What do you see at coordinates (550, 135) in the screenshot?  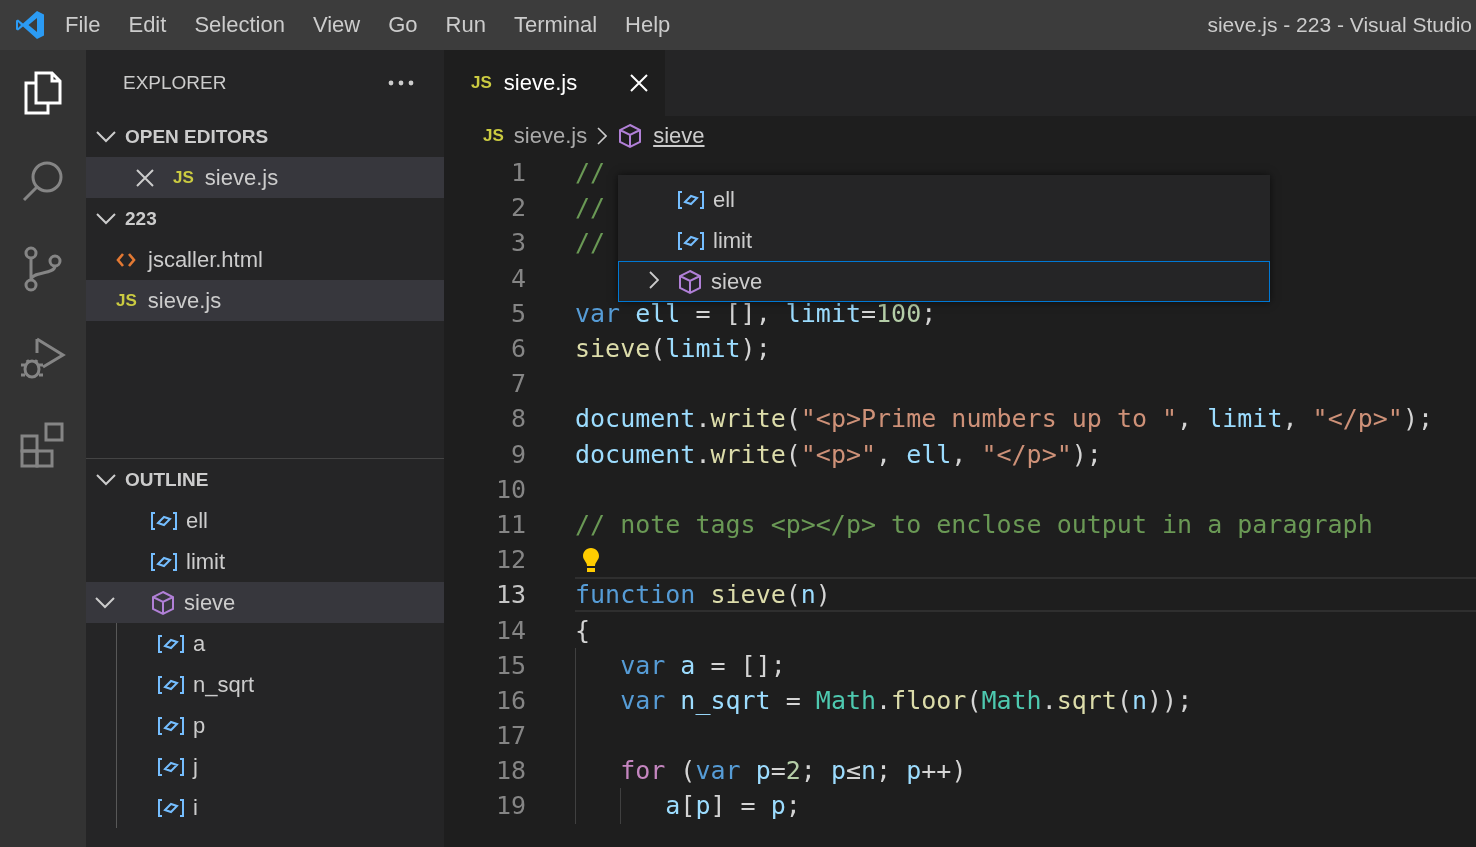 I see `breadcrumb: sieve.js` at bounding box center [550, 135].